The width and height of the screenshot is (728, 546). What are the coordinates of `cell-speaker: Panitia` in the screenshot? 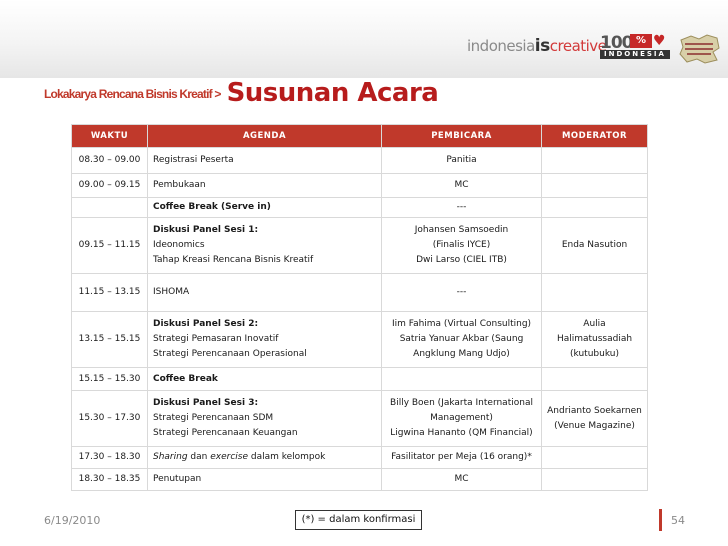 It's located at (461, 160).